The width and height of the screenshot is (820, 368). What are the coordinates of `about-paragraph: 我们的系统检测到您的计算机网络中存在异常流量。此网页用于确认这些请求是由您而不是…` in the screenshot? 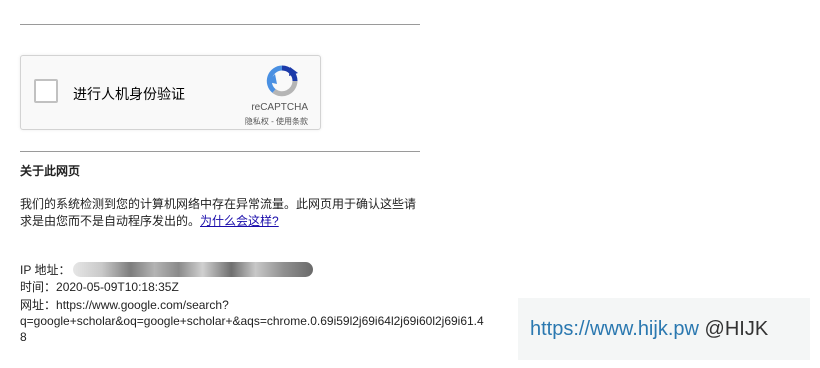 It's located at (220, 213).